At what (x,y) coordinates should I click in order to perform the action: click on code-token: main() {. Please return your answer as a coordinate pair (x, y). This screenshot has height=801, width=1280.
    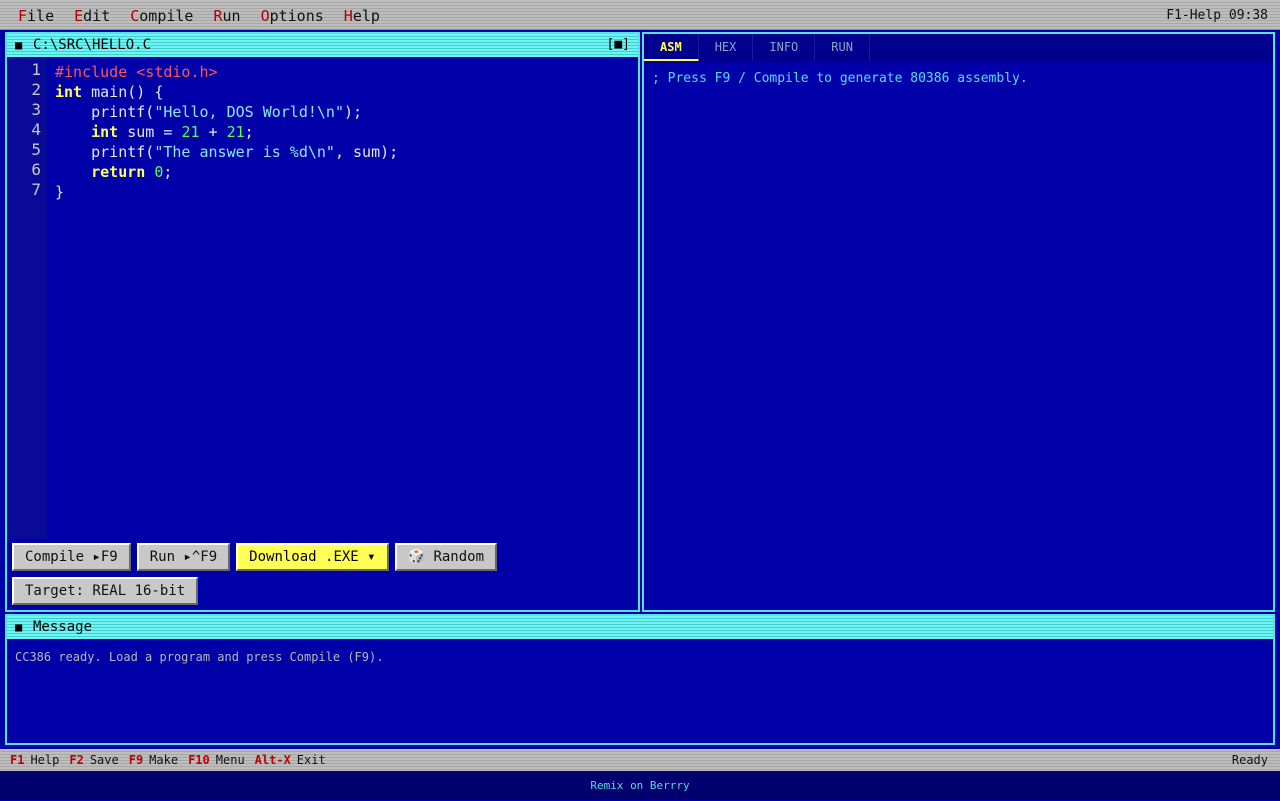
    Looking at the image, I should click on (123, 92).